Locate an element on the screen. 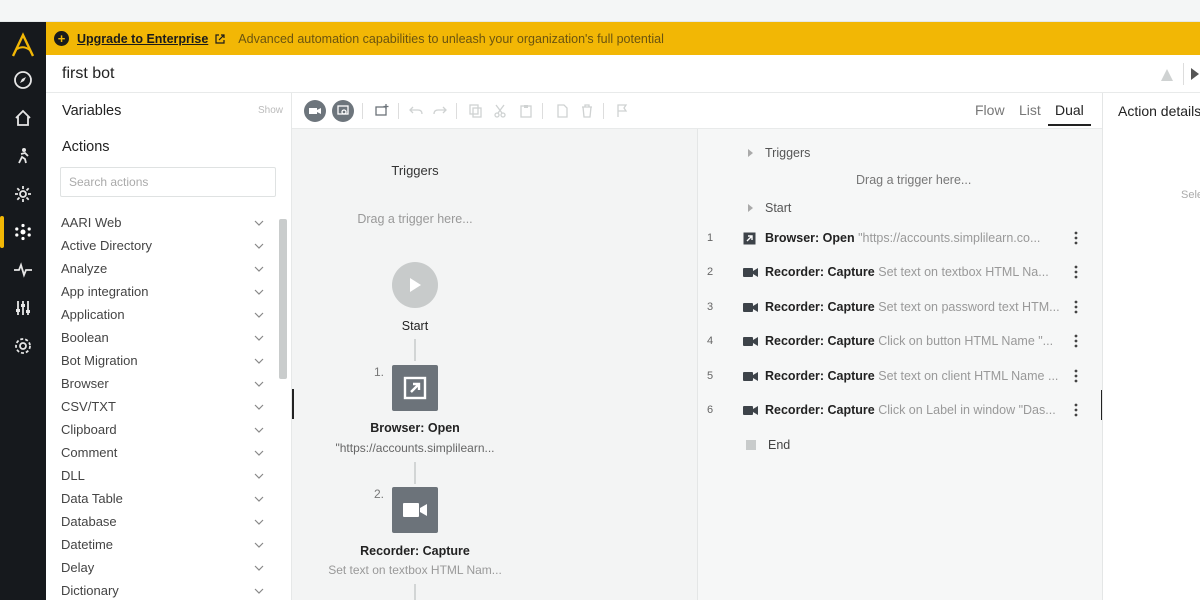  add-screen-button is located at coordinates (382, 111).